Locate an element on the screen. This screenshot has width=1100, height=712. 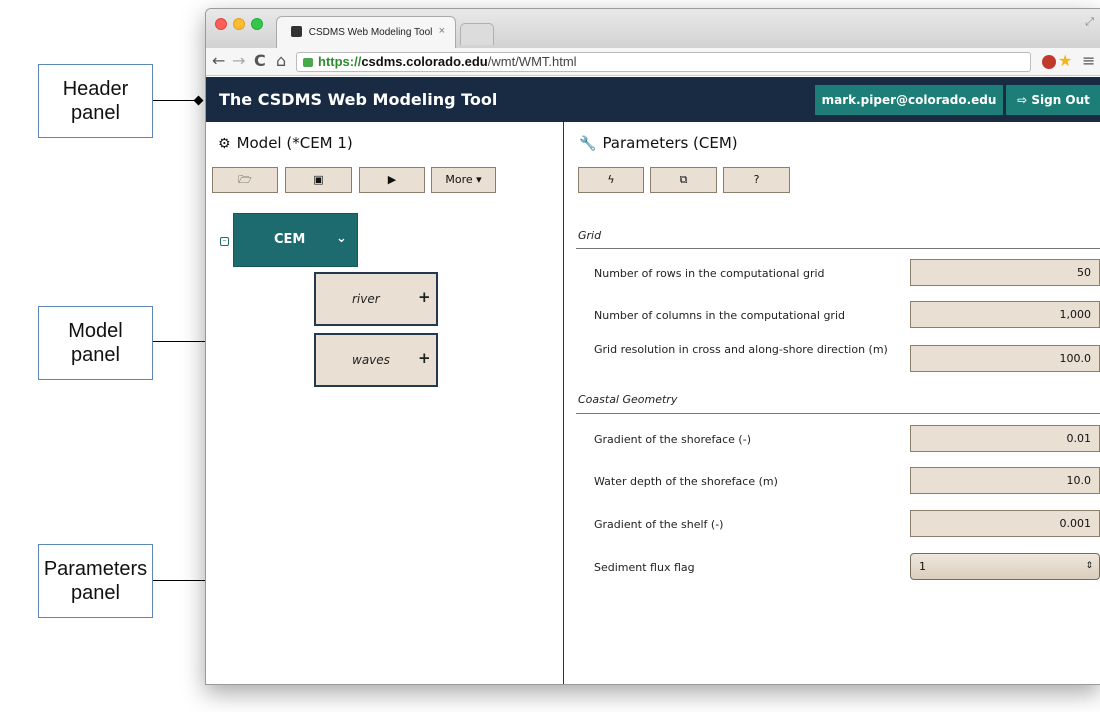
param-label: Gradient of the shelf (-) is located at coordinates (659, 524).